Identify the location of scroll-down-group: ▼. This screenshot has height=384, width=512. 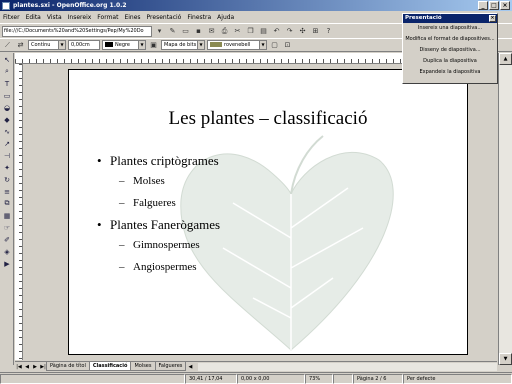
(505, 359).